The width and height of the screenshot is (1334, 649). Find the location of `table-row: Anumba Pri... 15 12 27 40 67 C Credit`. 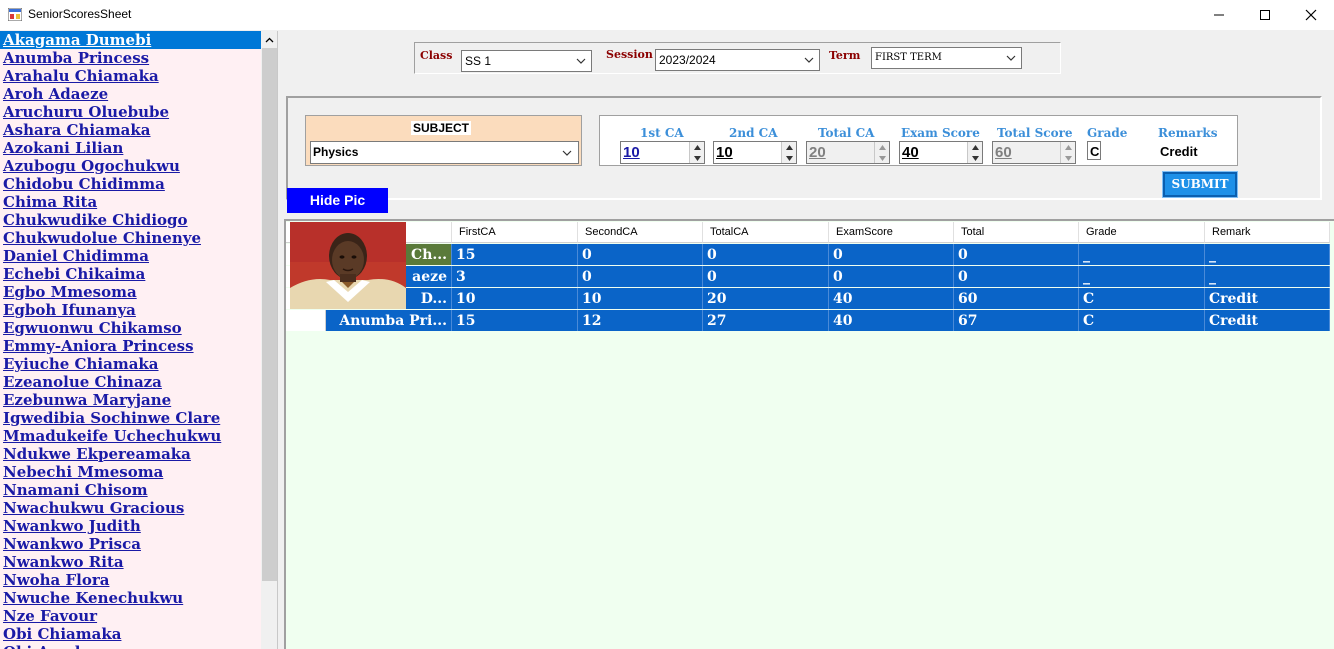

table-row: Anumba Pri... 15 12 27 40 67 C Credit is located at coordinates (808, 321).